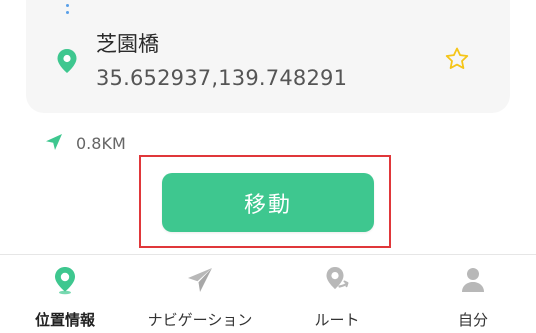 This screenshot has width=536, height=333. I want to click on nav-label-profile: 自分, so click(473, 320).